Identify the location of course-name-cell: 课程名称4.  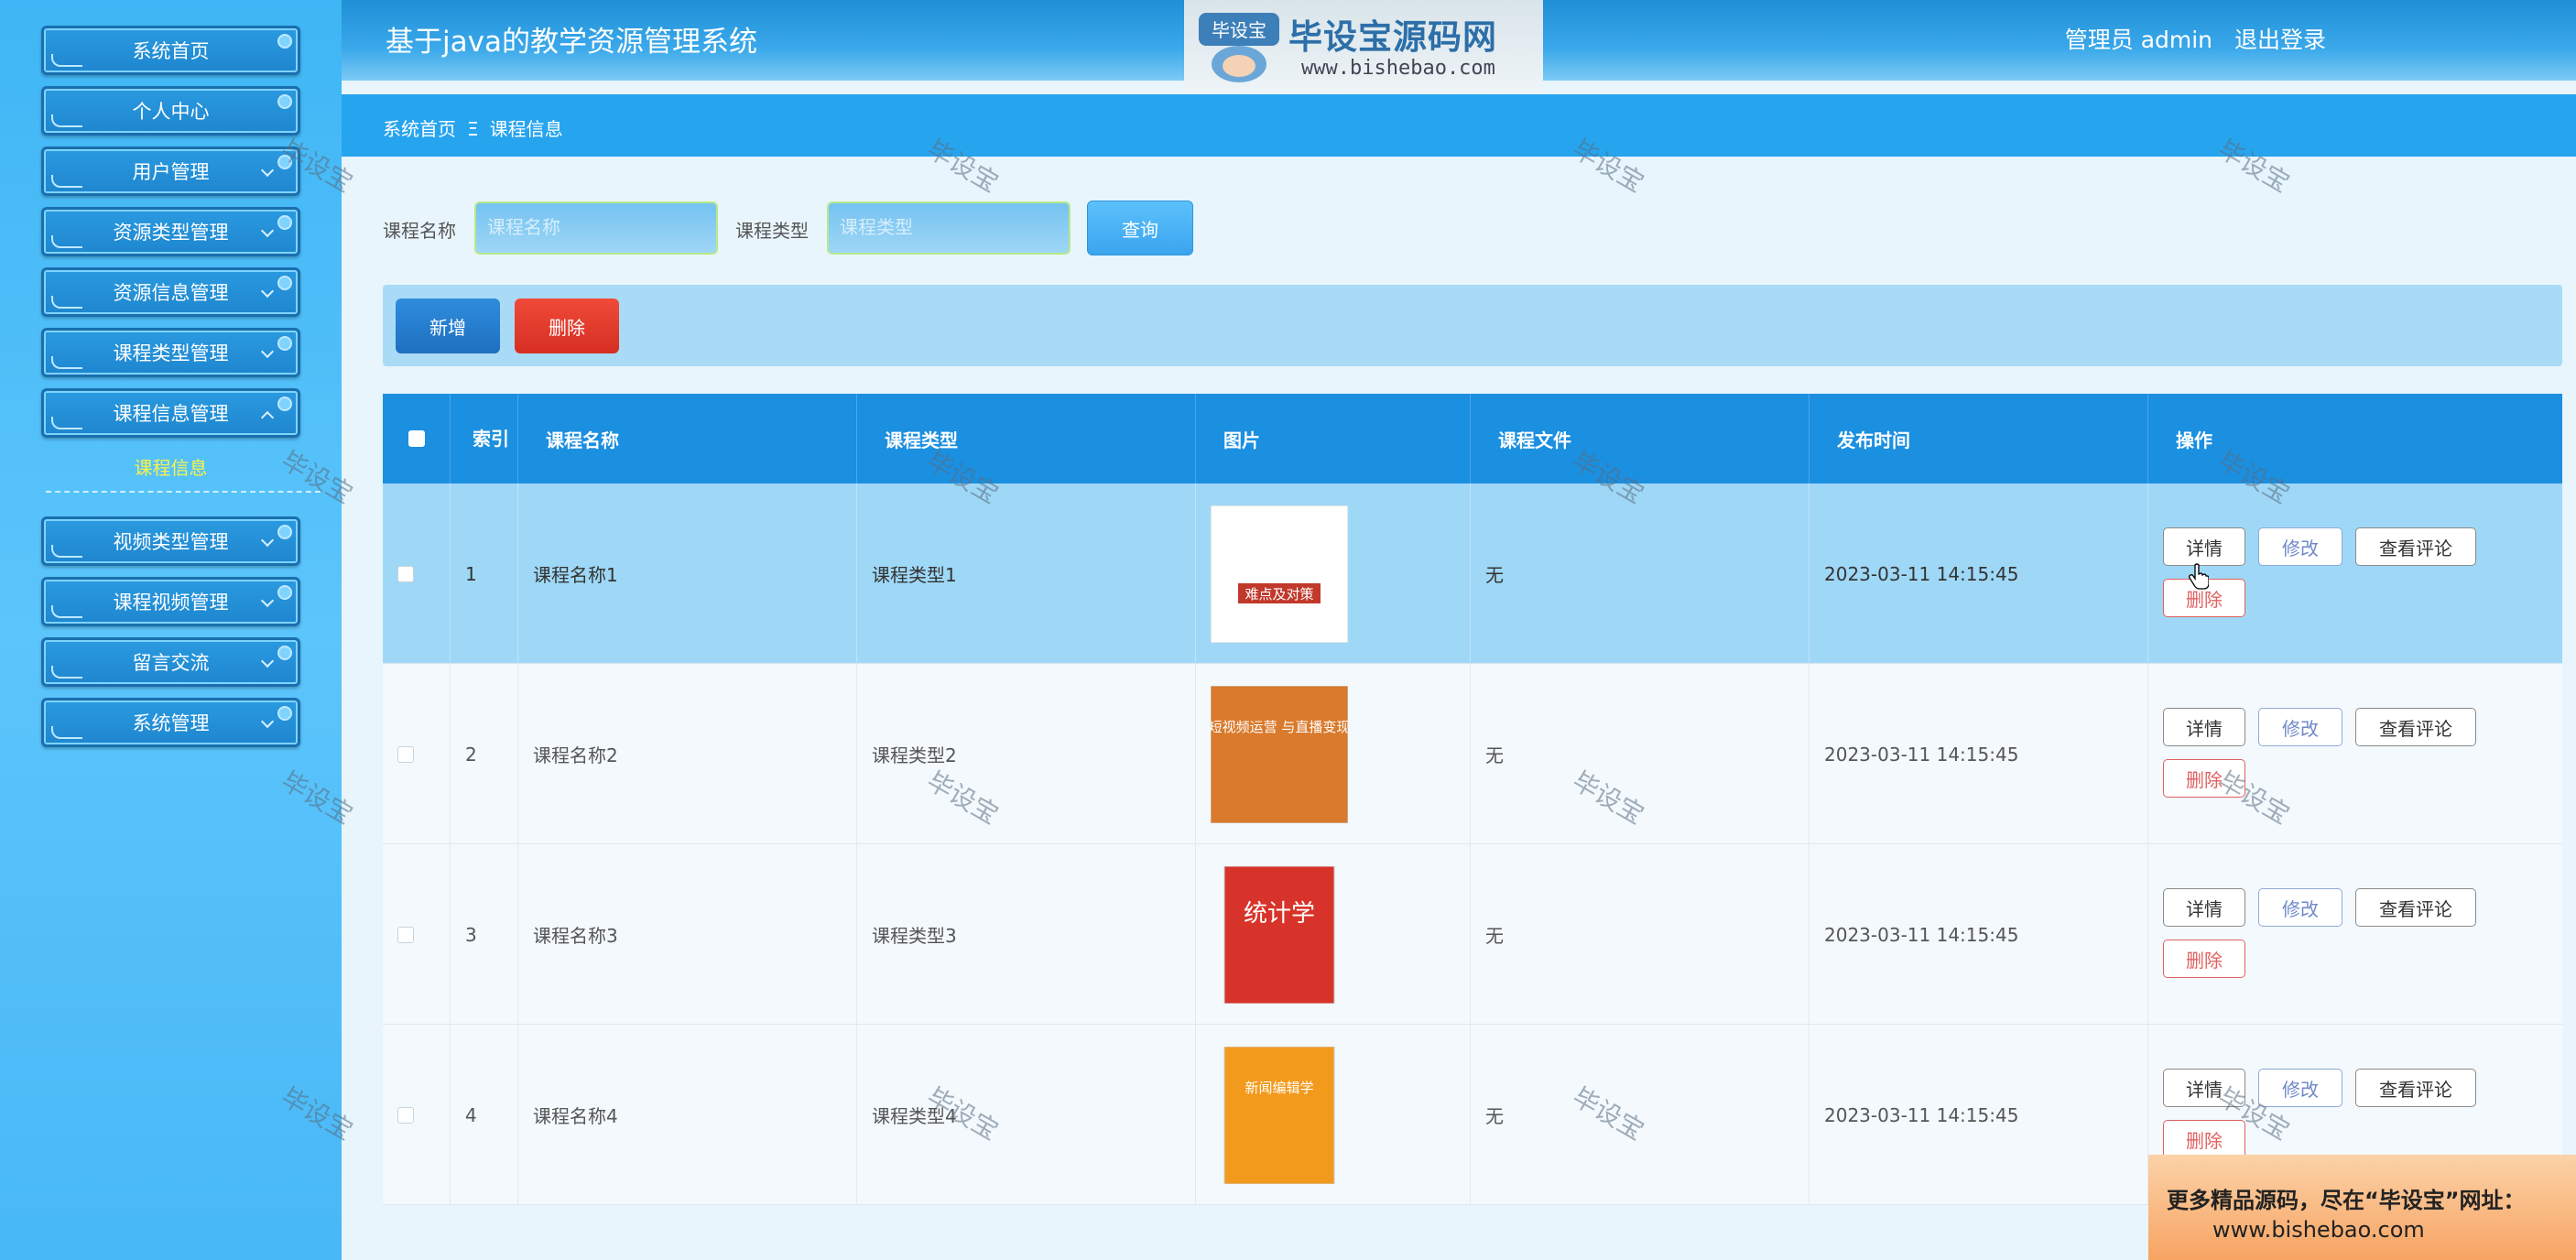
(687, 1115).